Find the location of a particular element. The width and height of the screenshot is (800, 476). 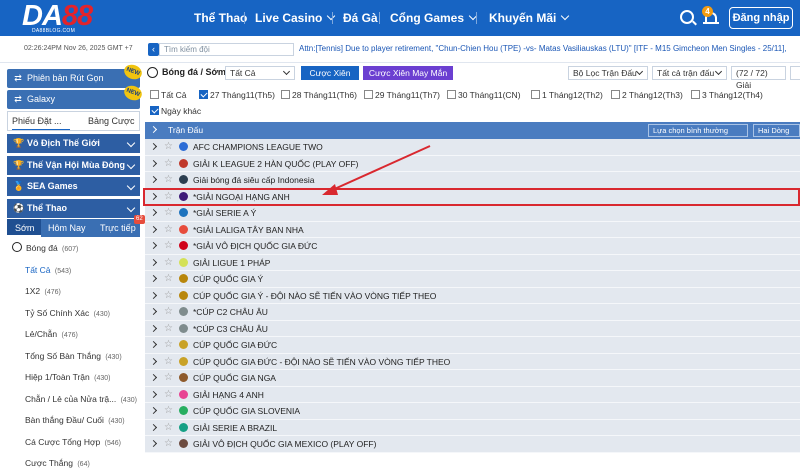

date-checkbox: 1 Tháng12(Th2) is located at coordinates (567, 95).